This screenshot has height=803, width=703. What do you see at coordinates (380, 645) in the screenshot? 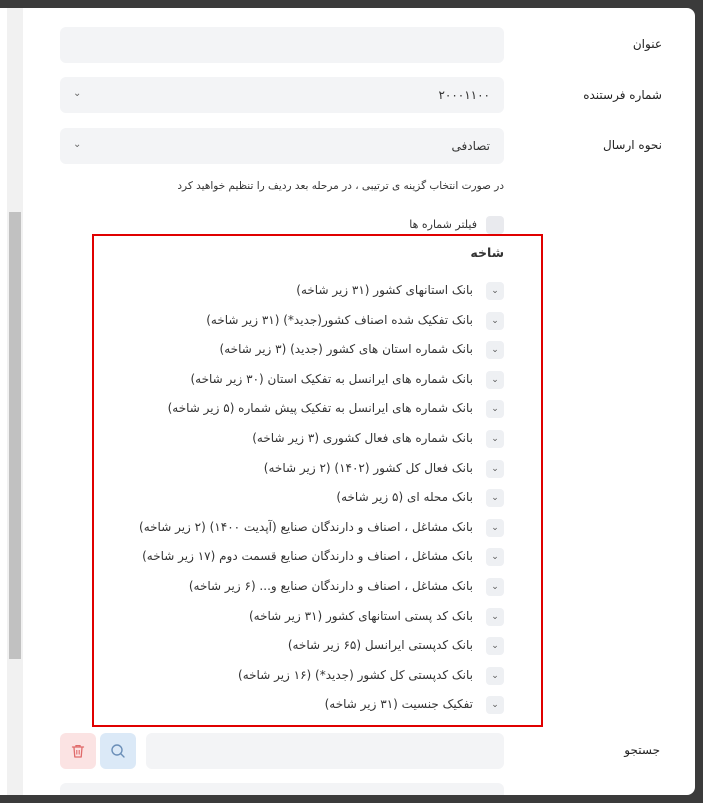
I see `tree-item-label: بانک کدپستی ایرانسل (۶۵ زیر شاخه)` at bounding box center [380, 645].